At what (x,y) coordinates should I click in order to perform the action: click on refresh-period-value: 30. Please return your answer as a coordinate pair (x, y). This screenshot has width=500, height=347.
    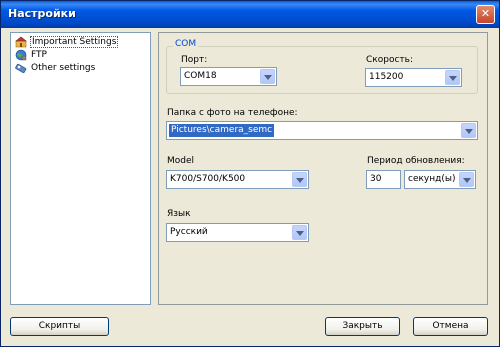
    Looking at the image, I should click on (376, 179).